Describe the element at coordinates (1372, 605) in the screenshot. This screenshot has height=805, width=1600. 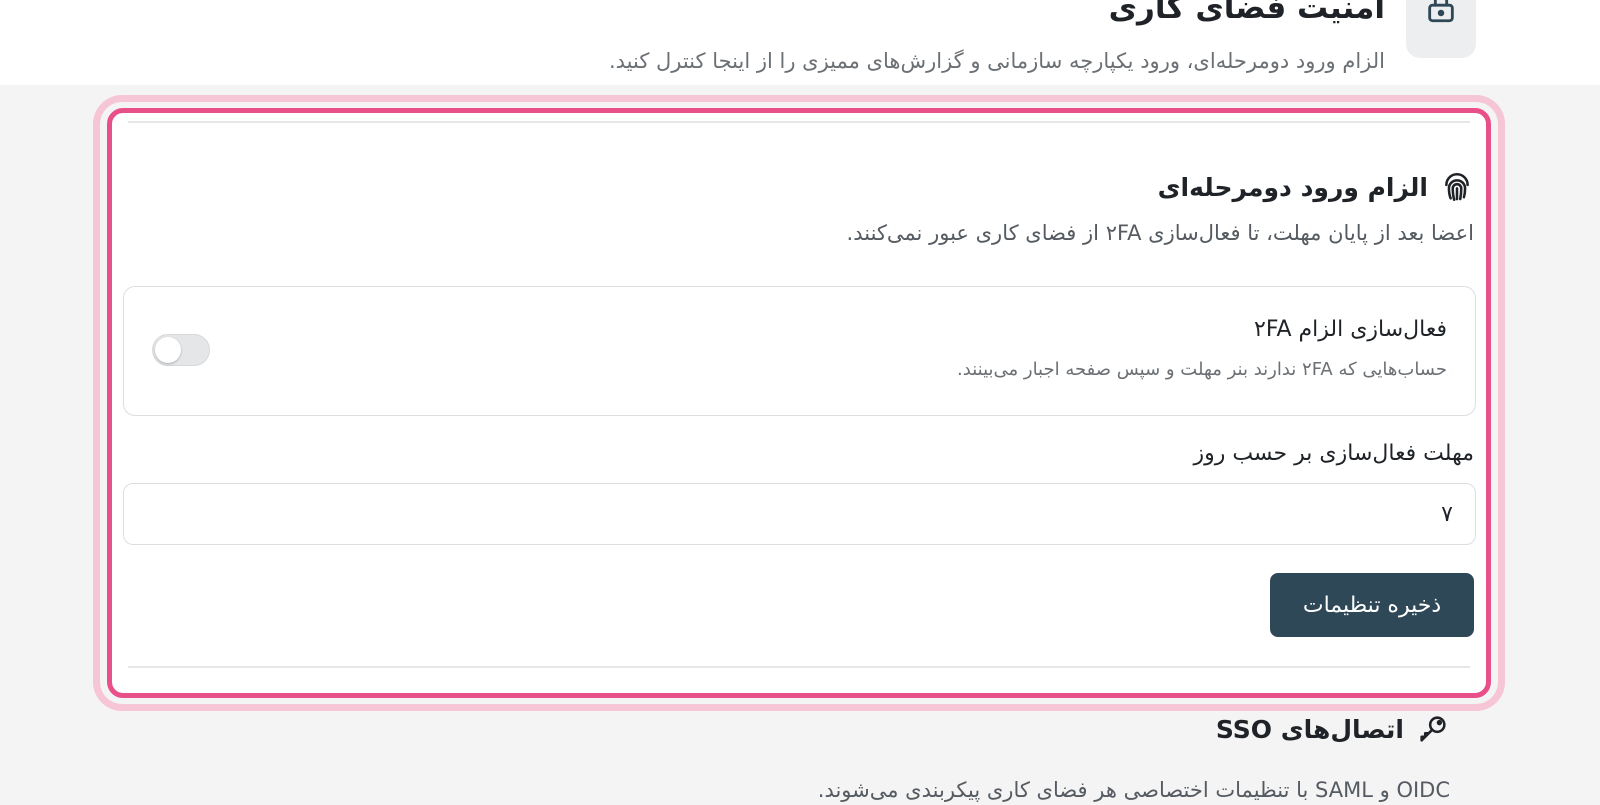
I see `save-settings-button: ذخیره تنظیمات` at that location.